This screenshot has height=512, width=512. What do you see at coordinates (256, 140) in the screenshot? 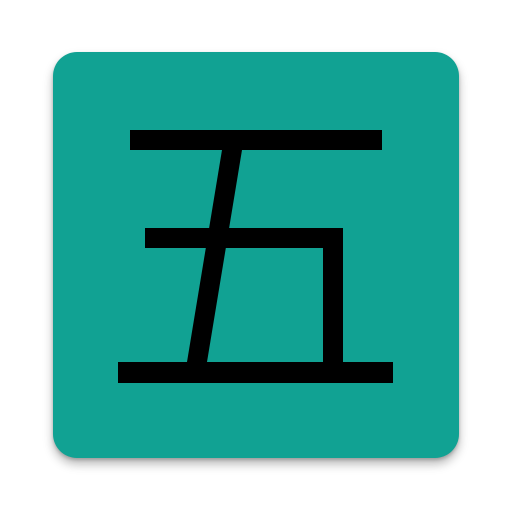
I see `glyph-top-stroke` at bounding box center [256, 140].